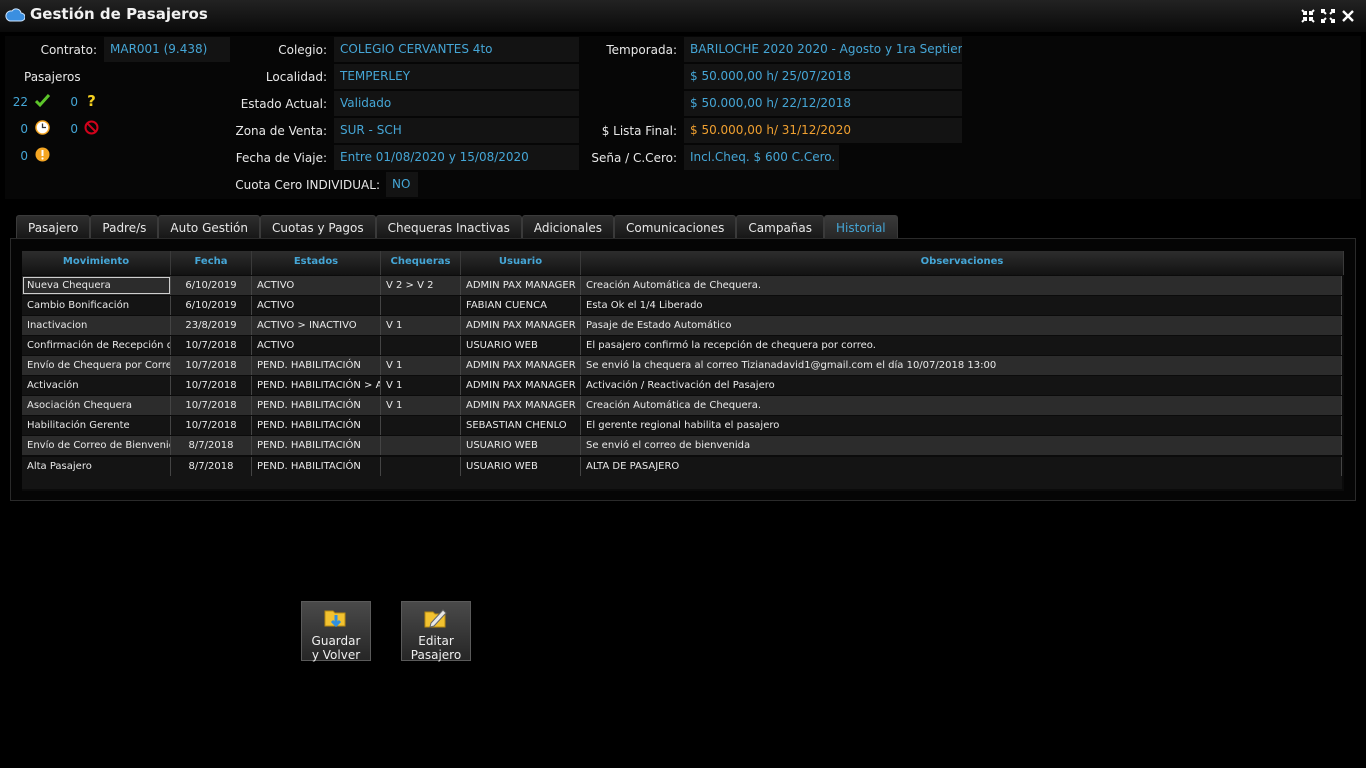  What do you see at coordinates (53, 227) in the screenshot?
I see `tab-pasajero: Pasajero` at bounding box center [53, 227].